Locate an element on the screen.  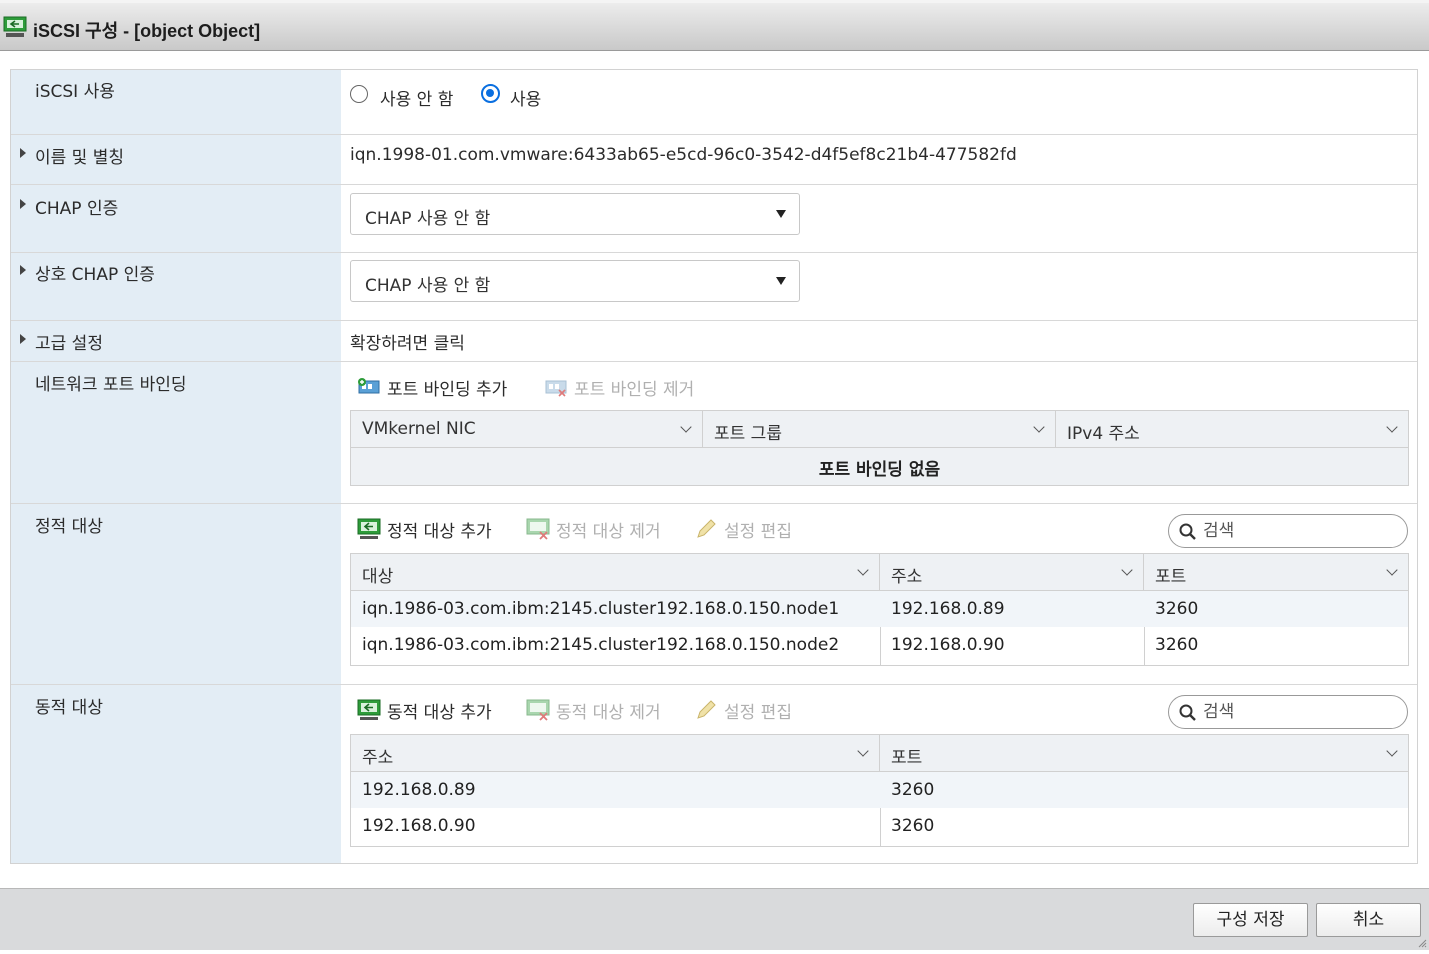
port-binding-table-header: VMkernel NIC 포트 그룹 IPv4 주소 is located at coordinates (879, 429).